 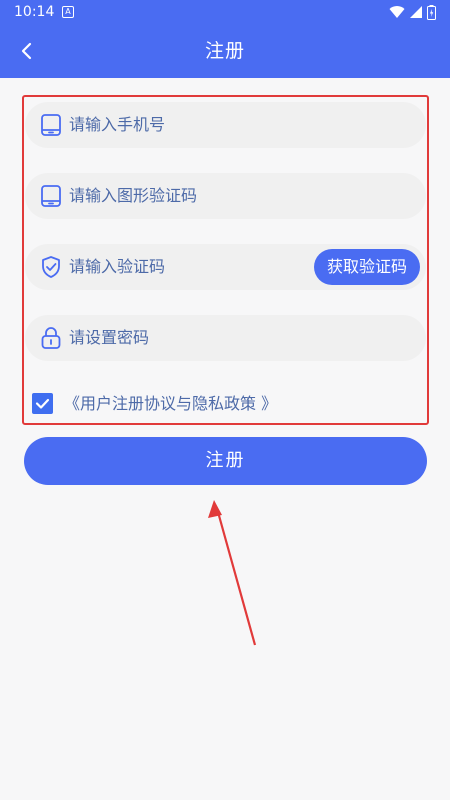 I want to click on agreement-checkbox, so click(x=42, y=403).